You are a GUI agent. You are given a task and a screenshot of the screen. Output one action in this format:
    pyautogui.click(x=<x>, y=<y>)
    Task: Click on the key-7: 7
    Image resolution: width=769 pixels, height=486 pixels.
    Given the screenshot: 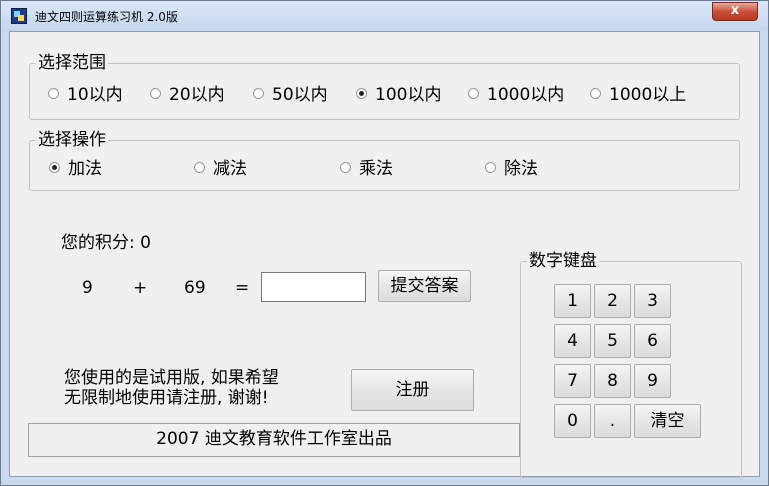 What is the action you would take?
    pyautogui.click(x=572, y=381)
    